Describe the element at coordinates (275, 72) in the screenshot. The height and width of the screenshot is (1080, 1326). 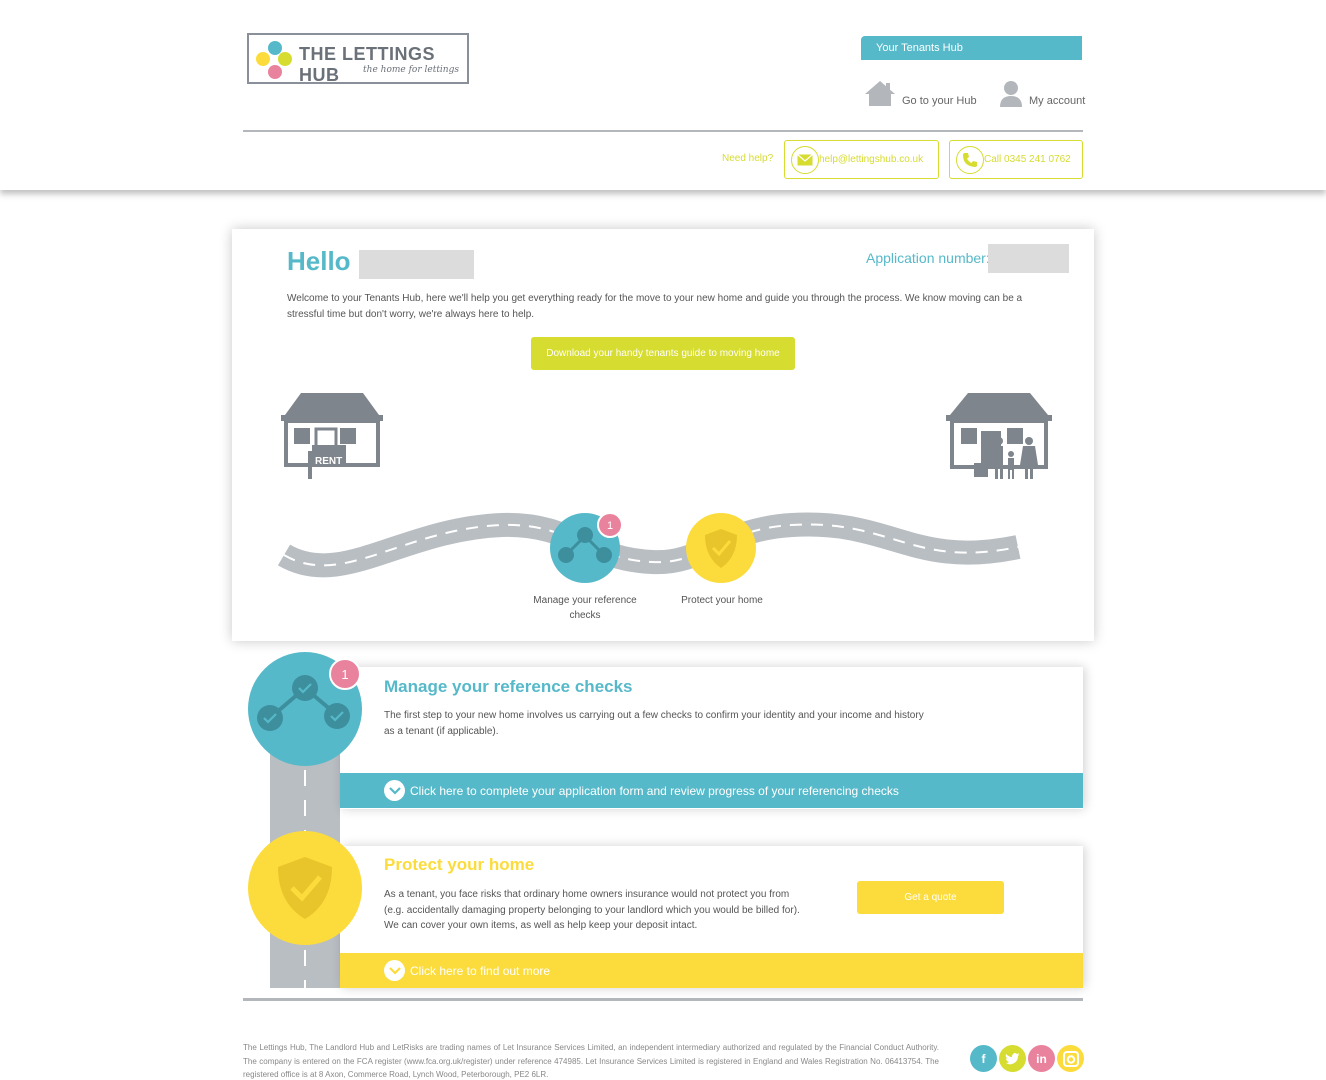
I see `logo-dot-pink` at that location.